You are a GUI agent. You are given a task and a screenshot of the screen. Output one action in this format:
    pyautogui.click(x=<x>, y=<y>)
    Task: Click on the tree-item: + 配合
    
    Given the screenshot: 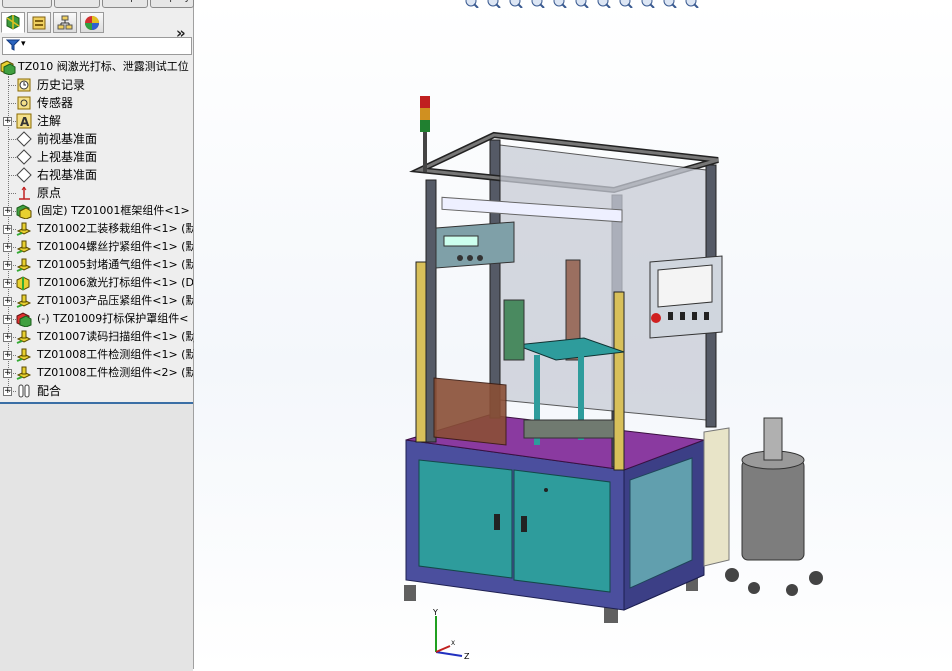 What is the action you would take?
    pyautogui.click(x=96, y=391)
    